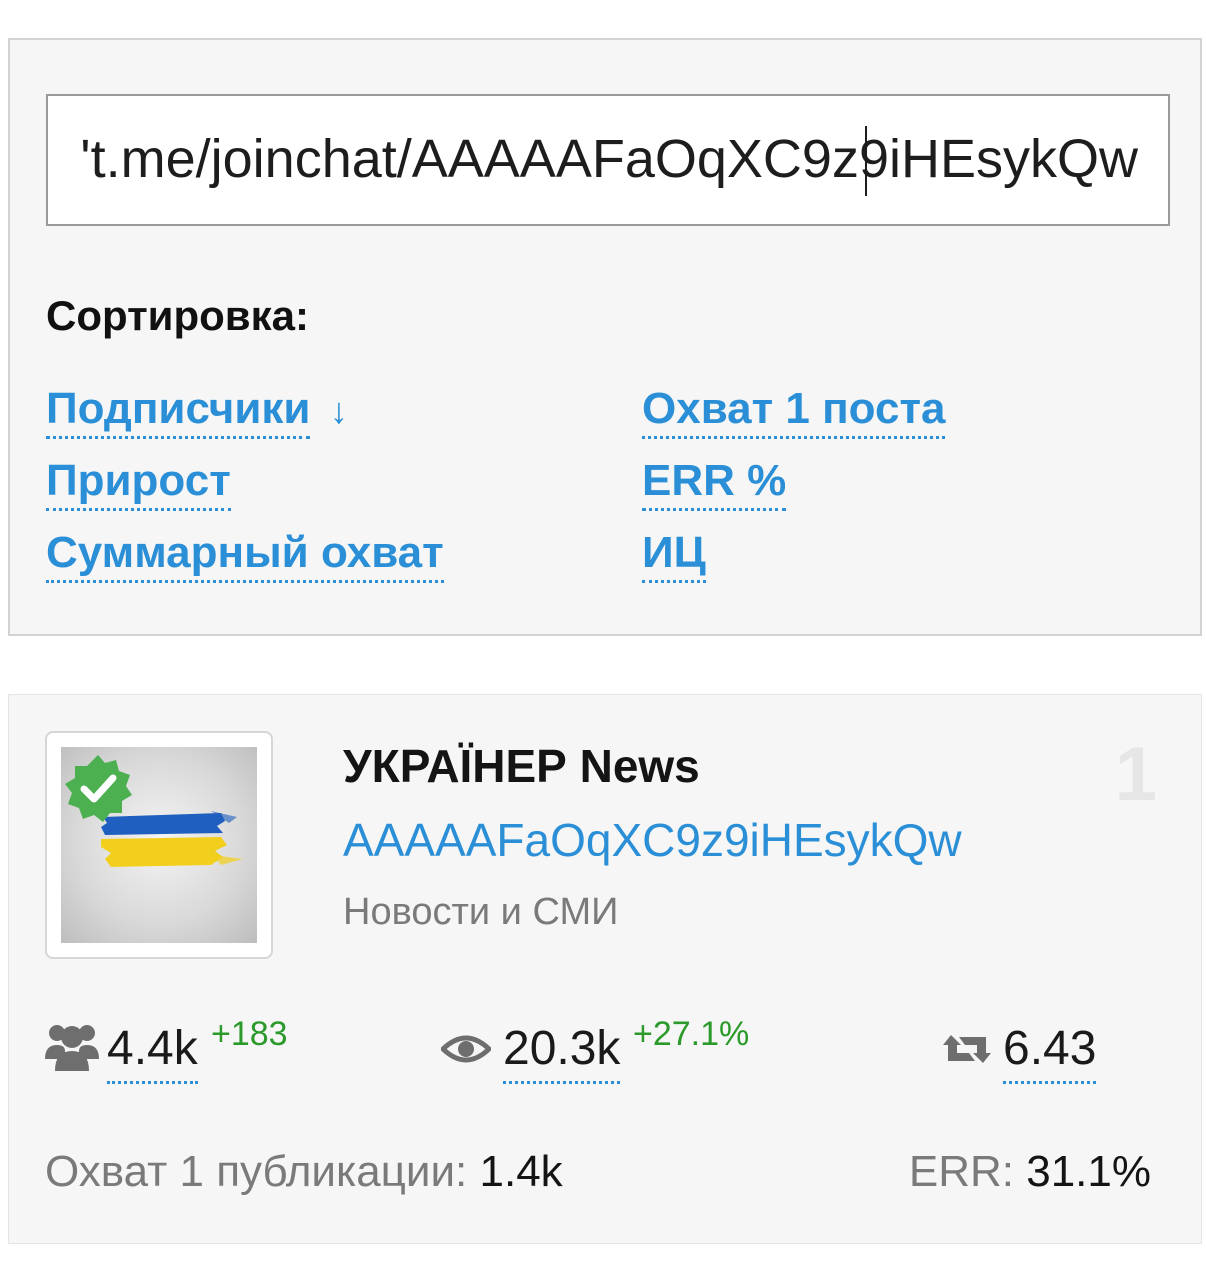 The height and width of the screenshot is (1280, 1206). I want to click on sort-option-citation-index: ИЦ, so click(674, 555).